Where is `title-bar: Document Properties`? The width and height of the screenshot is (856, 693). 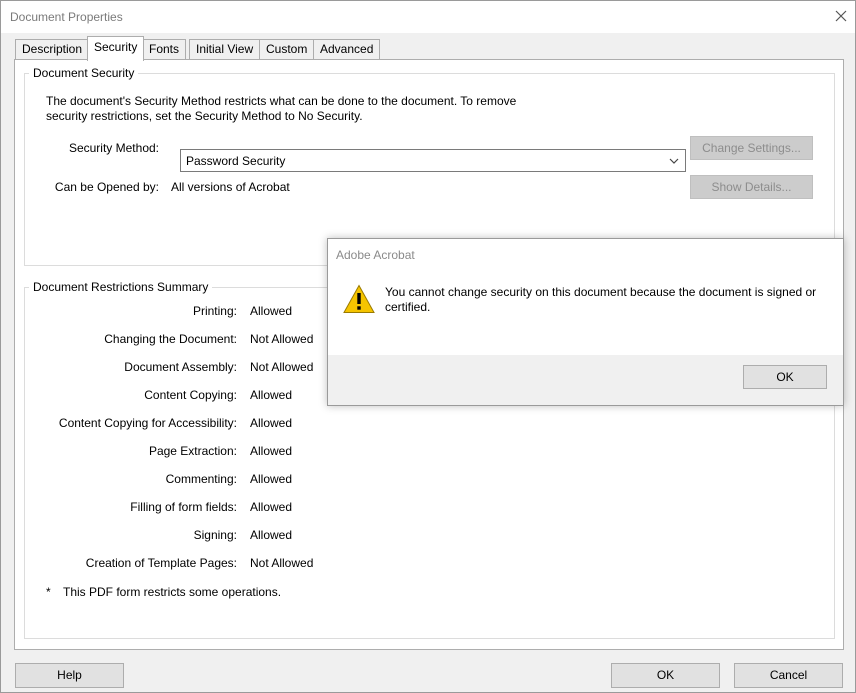
title-bar: Document Properties is located at coordinates (428, 17).